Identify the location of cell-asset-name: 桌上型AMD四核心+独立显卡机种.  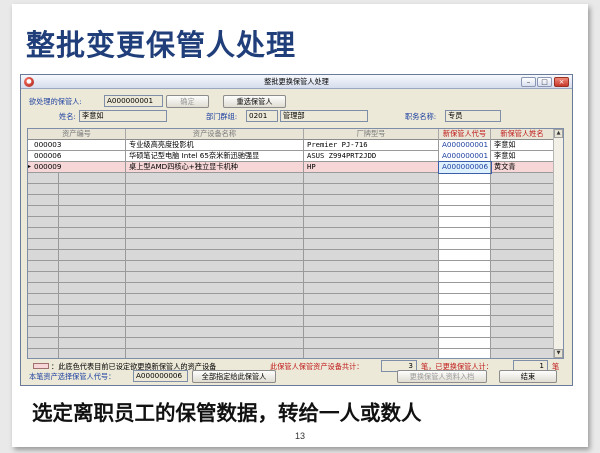
(215, 167).